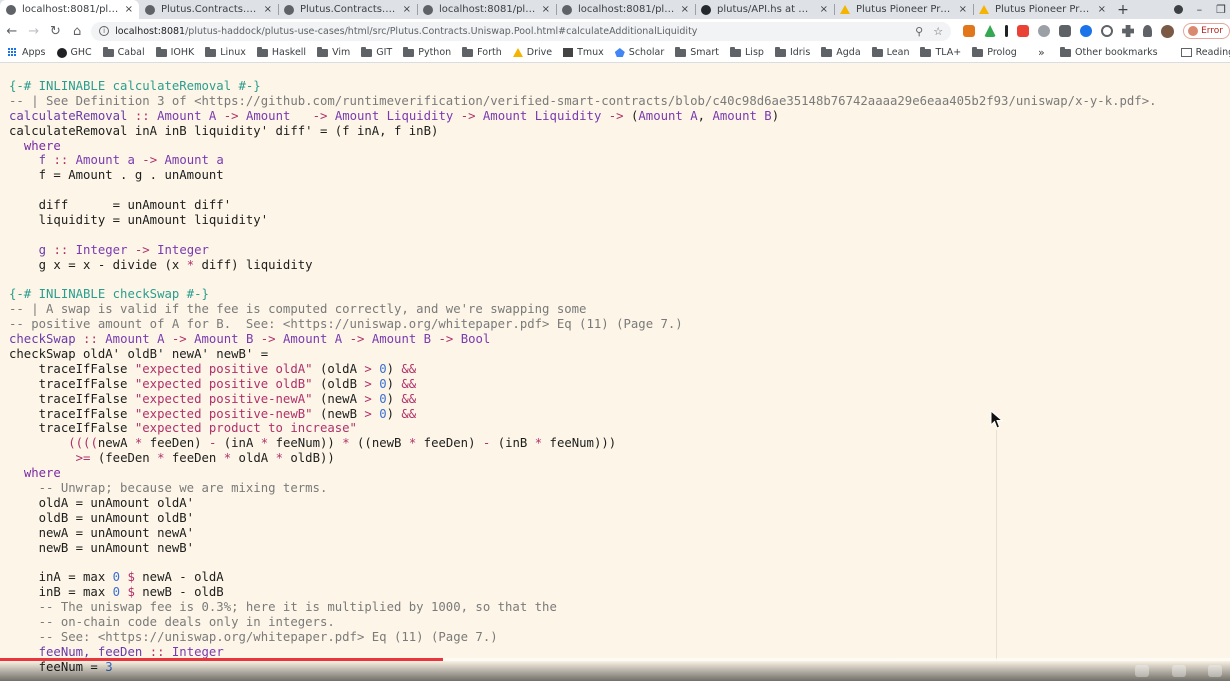 The image size is (1230, 681). Describe the element at coordinates (938, 31) in the screenshot. I see `bookmark-star-icon: ☆` at that location.